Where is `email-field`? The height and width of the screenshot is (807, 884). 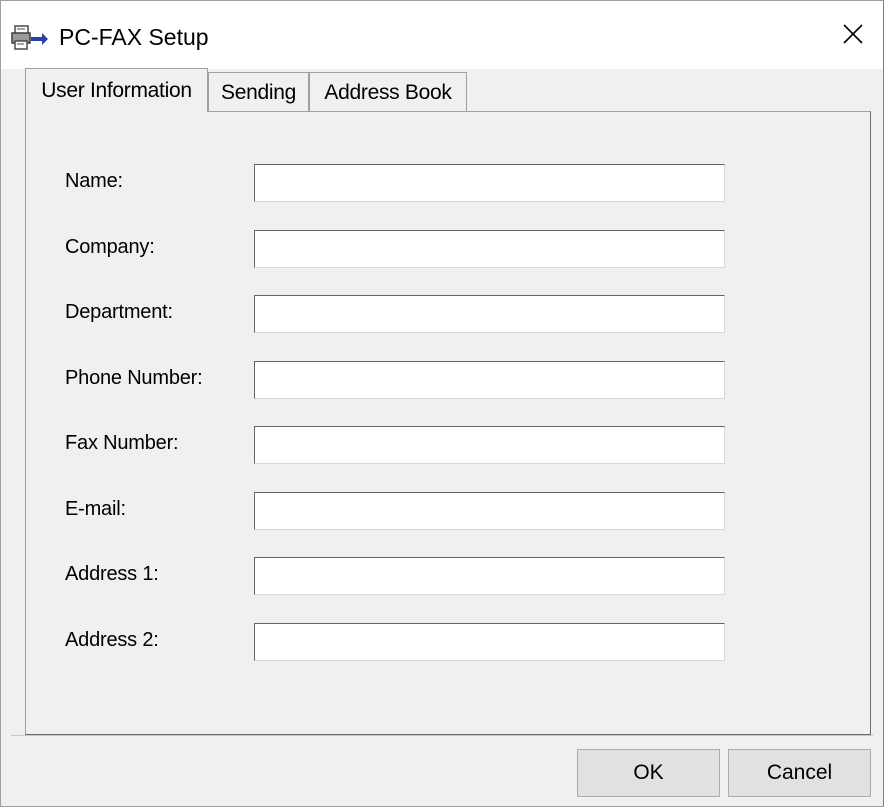
email-field is located at coordinates (489, 511).